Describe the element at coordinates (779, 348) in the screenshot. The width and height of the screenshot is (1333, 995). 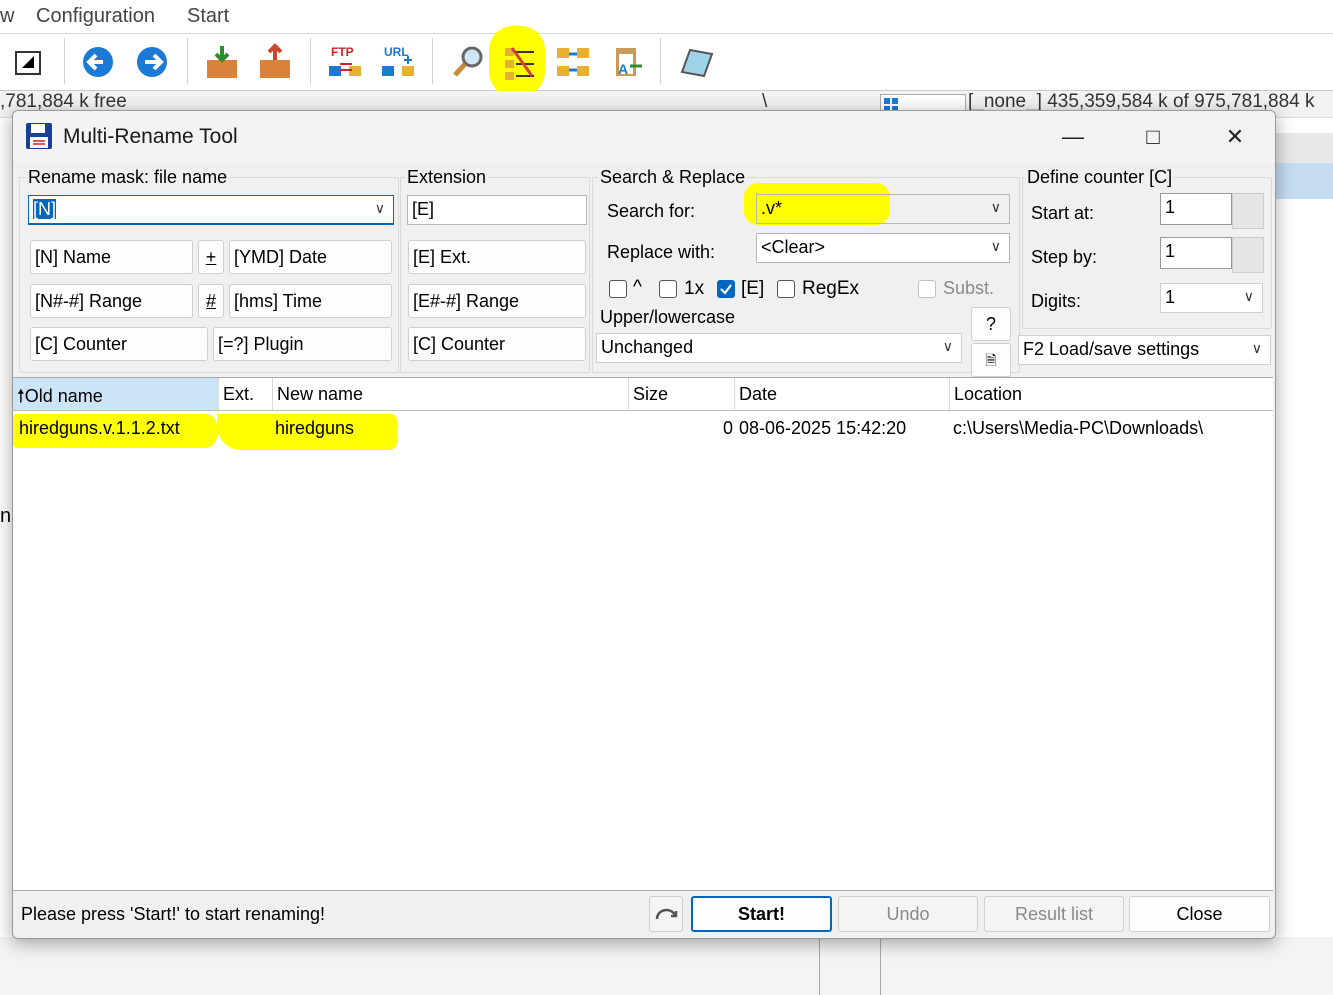
I see `case-select: Unchanged ∨` at that location.